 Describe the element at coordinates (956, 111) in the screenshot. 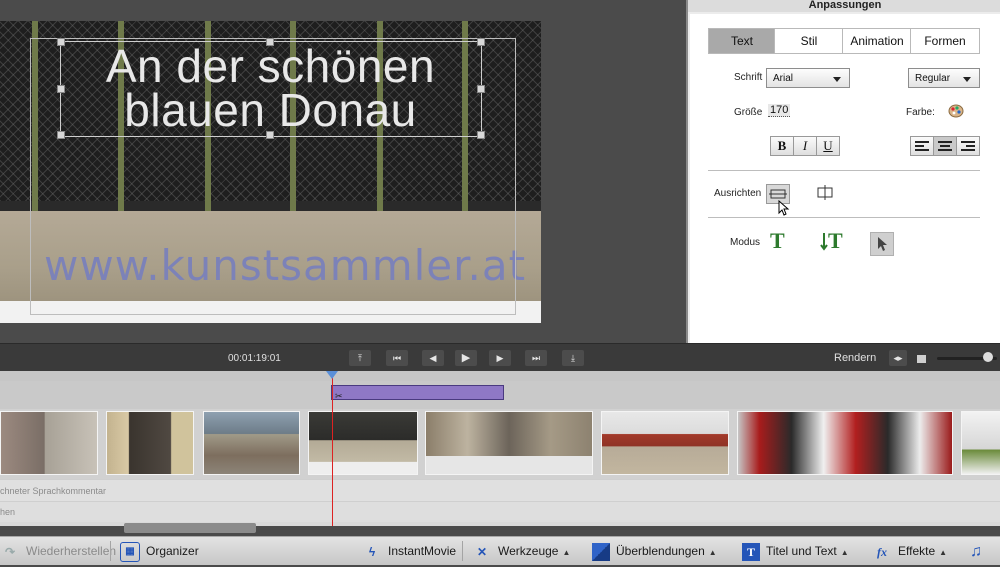

I see `palette-icon` at that location.